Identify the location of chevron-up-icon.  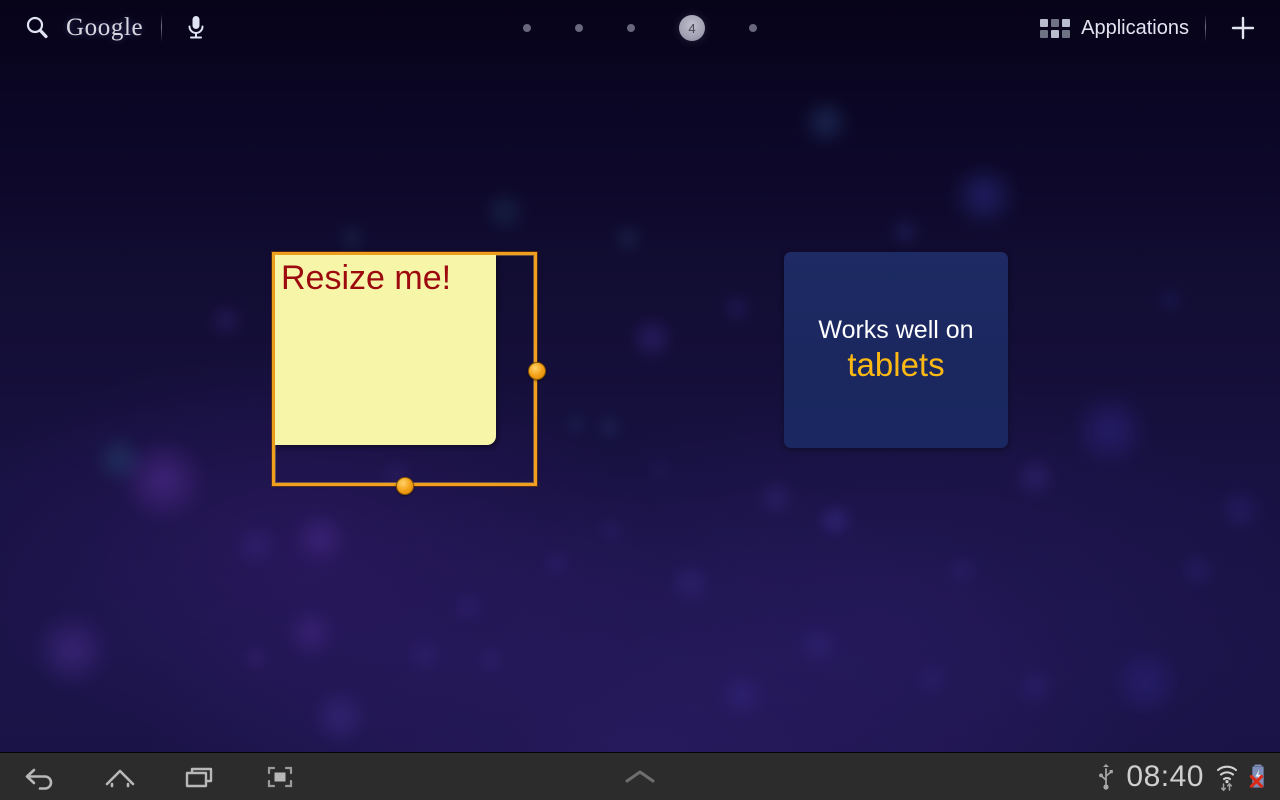
(640, 776).